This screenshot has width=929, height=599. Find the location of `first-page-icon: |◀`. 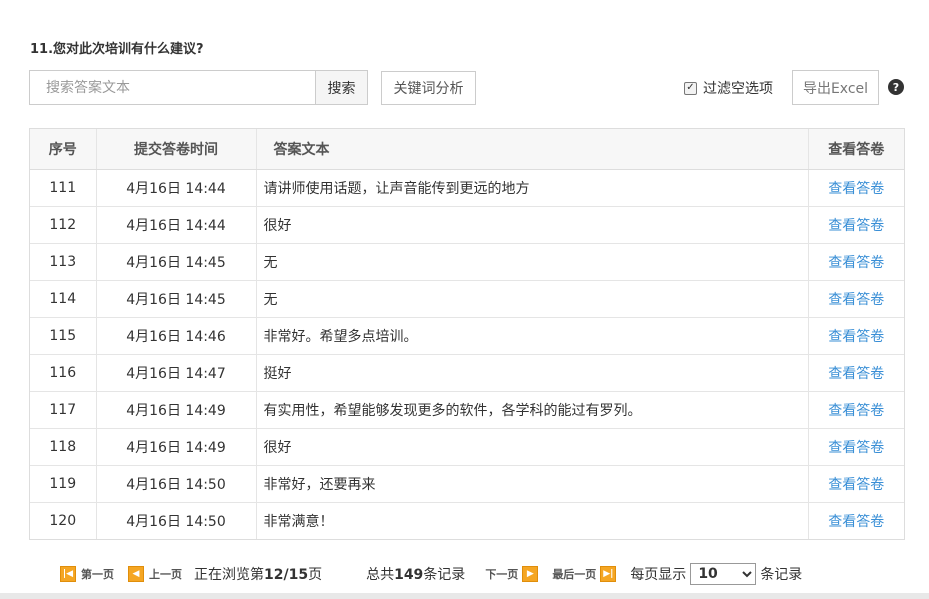

first-page-icon: |◀ is located at coordinates (68, 574).